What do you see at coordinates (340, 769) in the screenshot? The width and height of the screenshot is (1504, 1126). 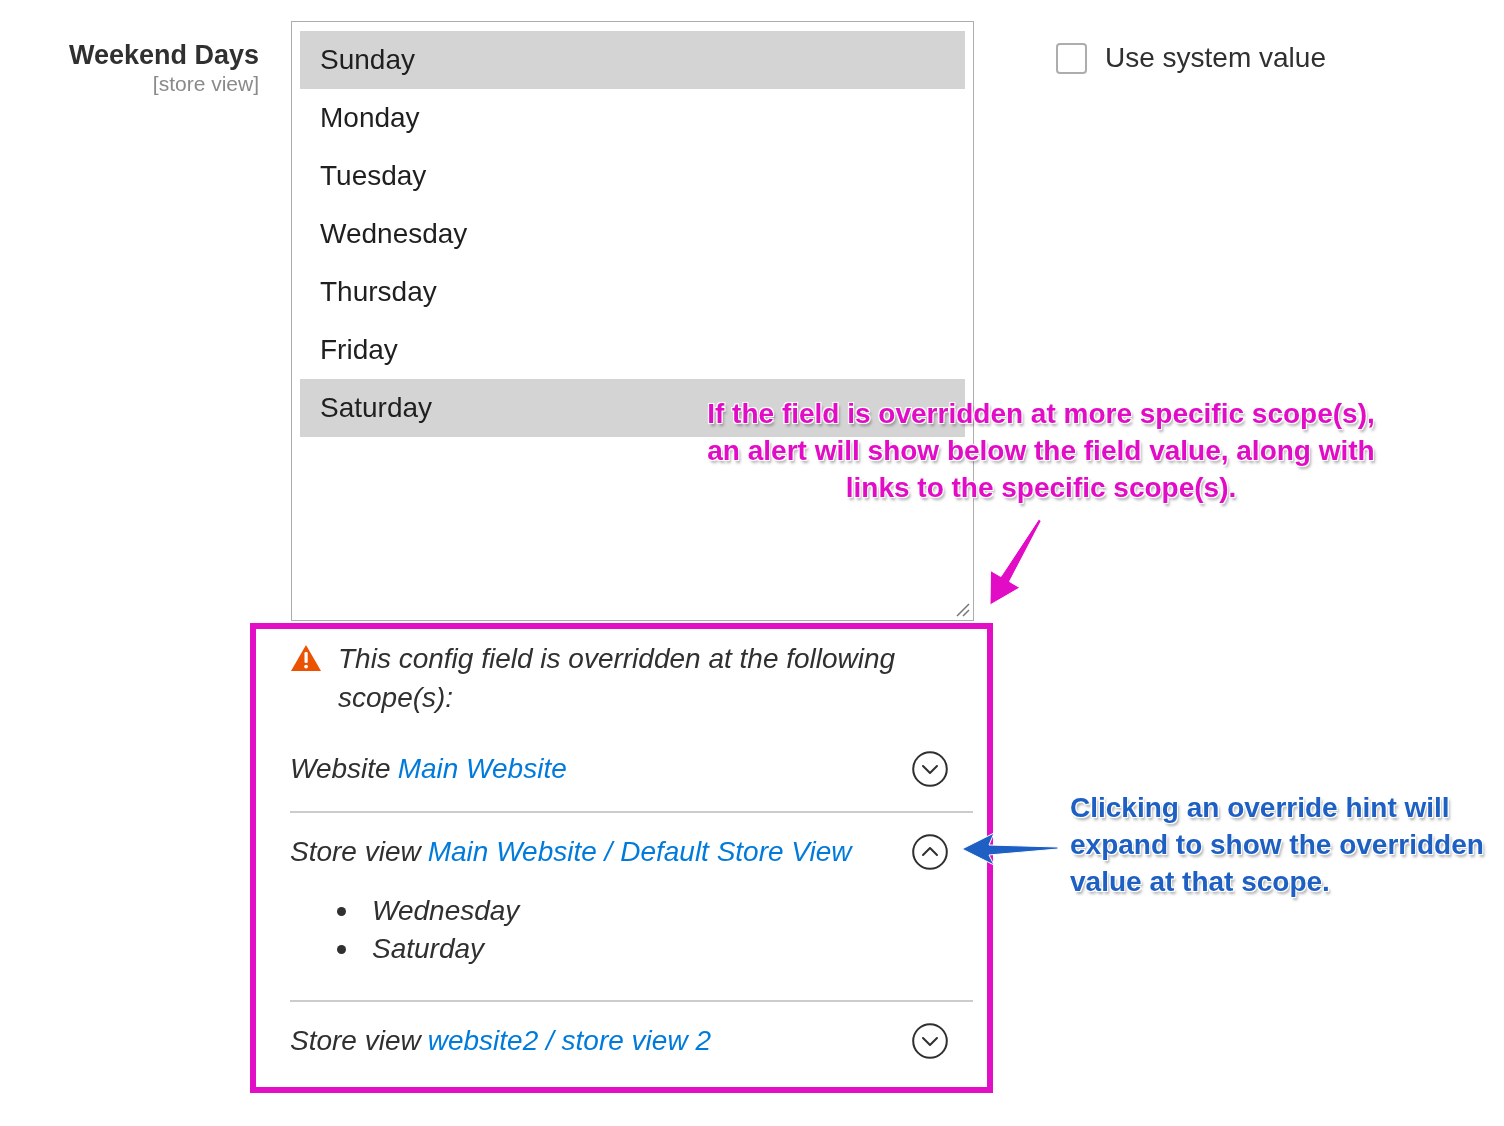 I see `scope-type: Website` at bounding box center [340, 769].